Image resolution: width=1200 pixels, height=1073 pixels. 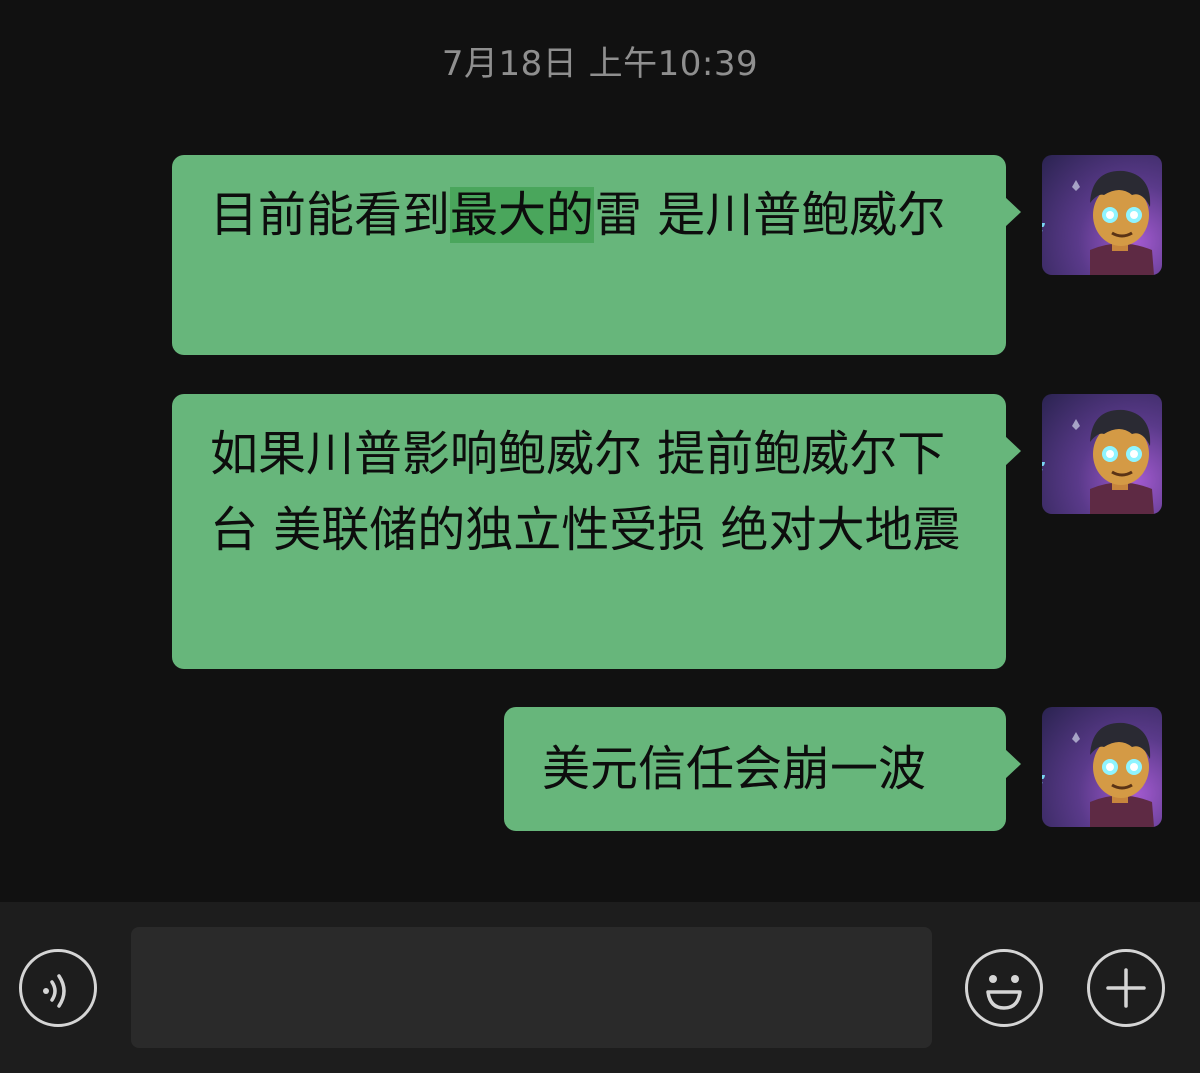 I want to click on emoji-icon, so click(x=1004, y=992).